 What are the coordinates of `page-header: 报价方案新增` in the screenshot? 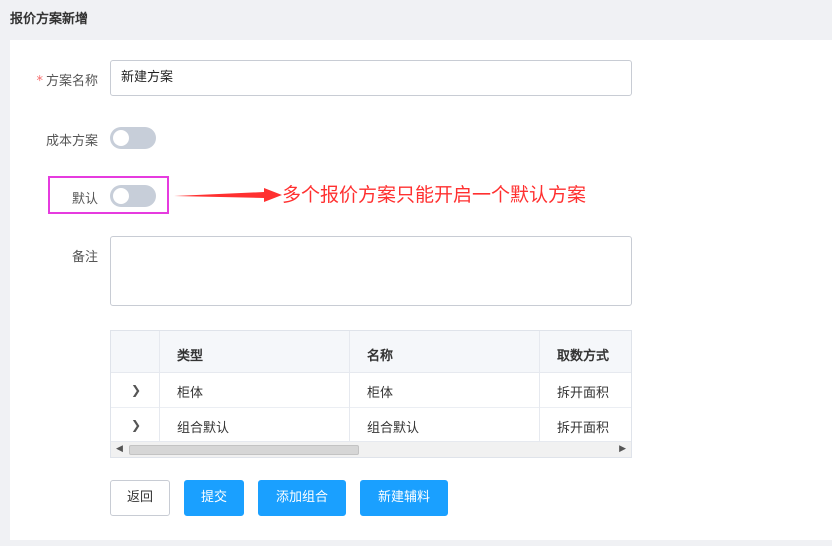 It's located at (416, 19).